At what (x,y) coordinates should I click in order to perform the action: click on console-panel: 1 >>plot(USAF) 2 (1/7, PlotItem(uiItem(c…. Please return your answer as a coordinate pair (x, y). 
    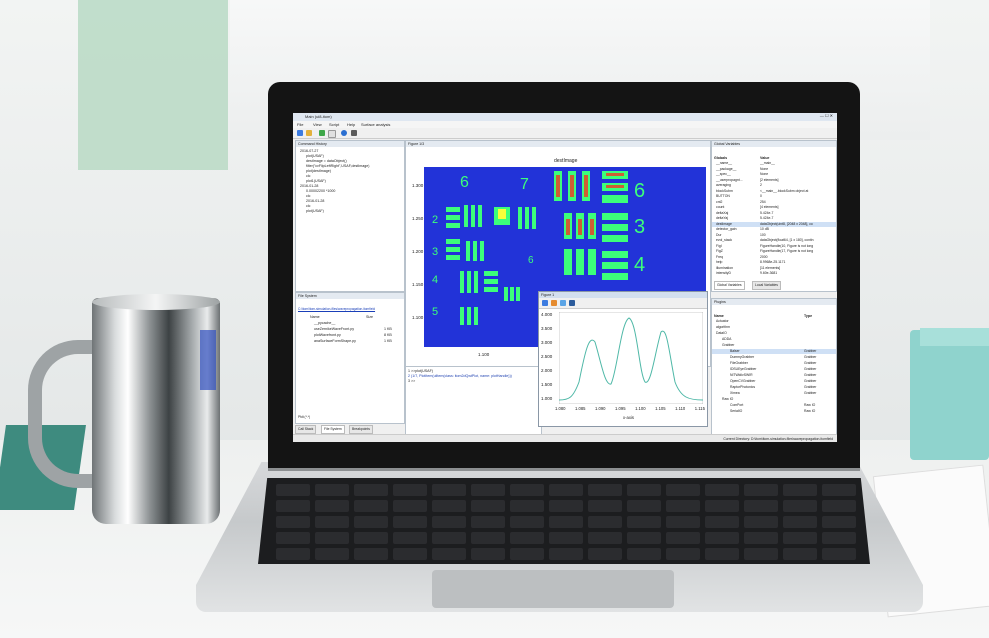
    Looking at the image, I should click on (473, 401).